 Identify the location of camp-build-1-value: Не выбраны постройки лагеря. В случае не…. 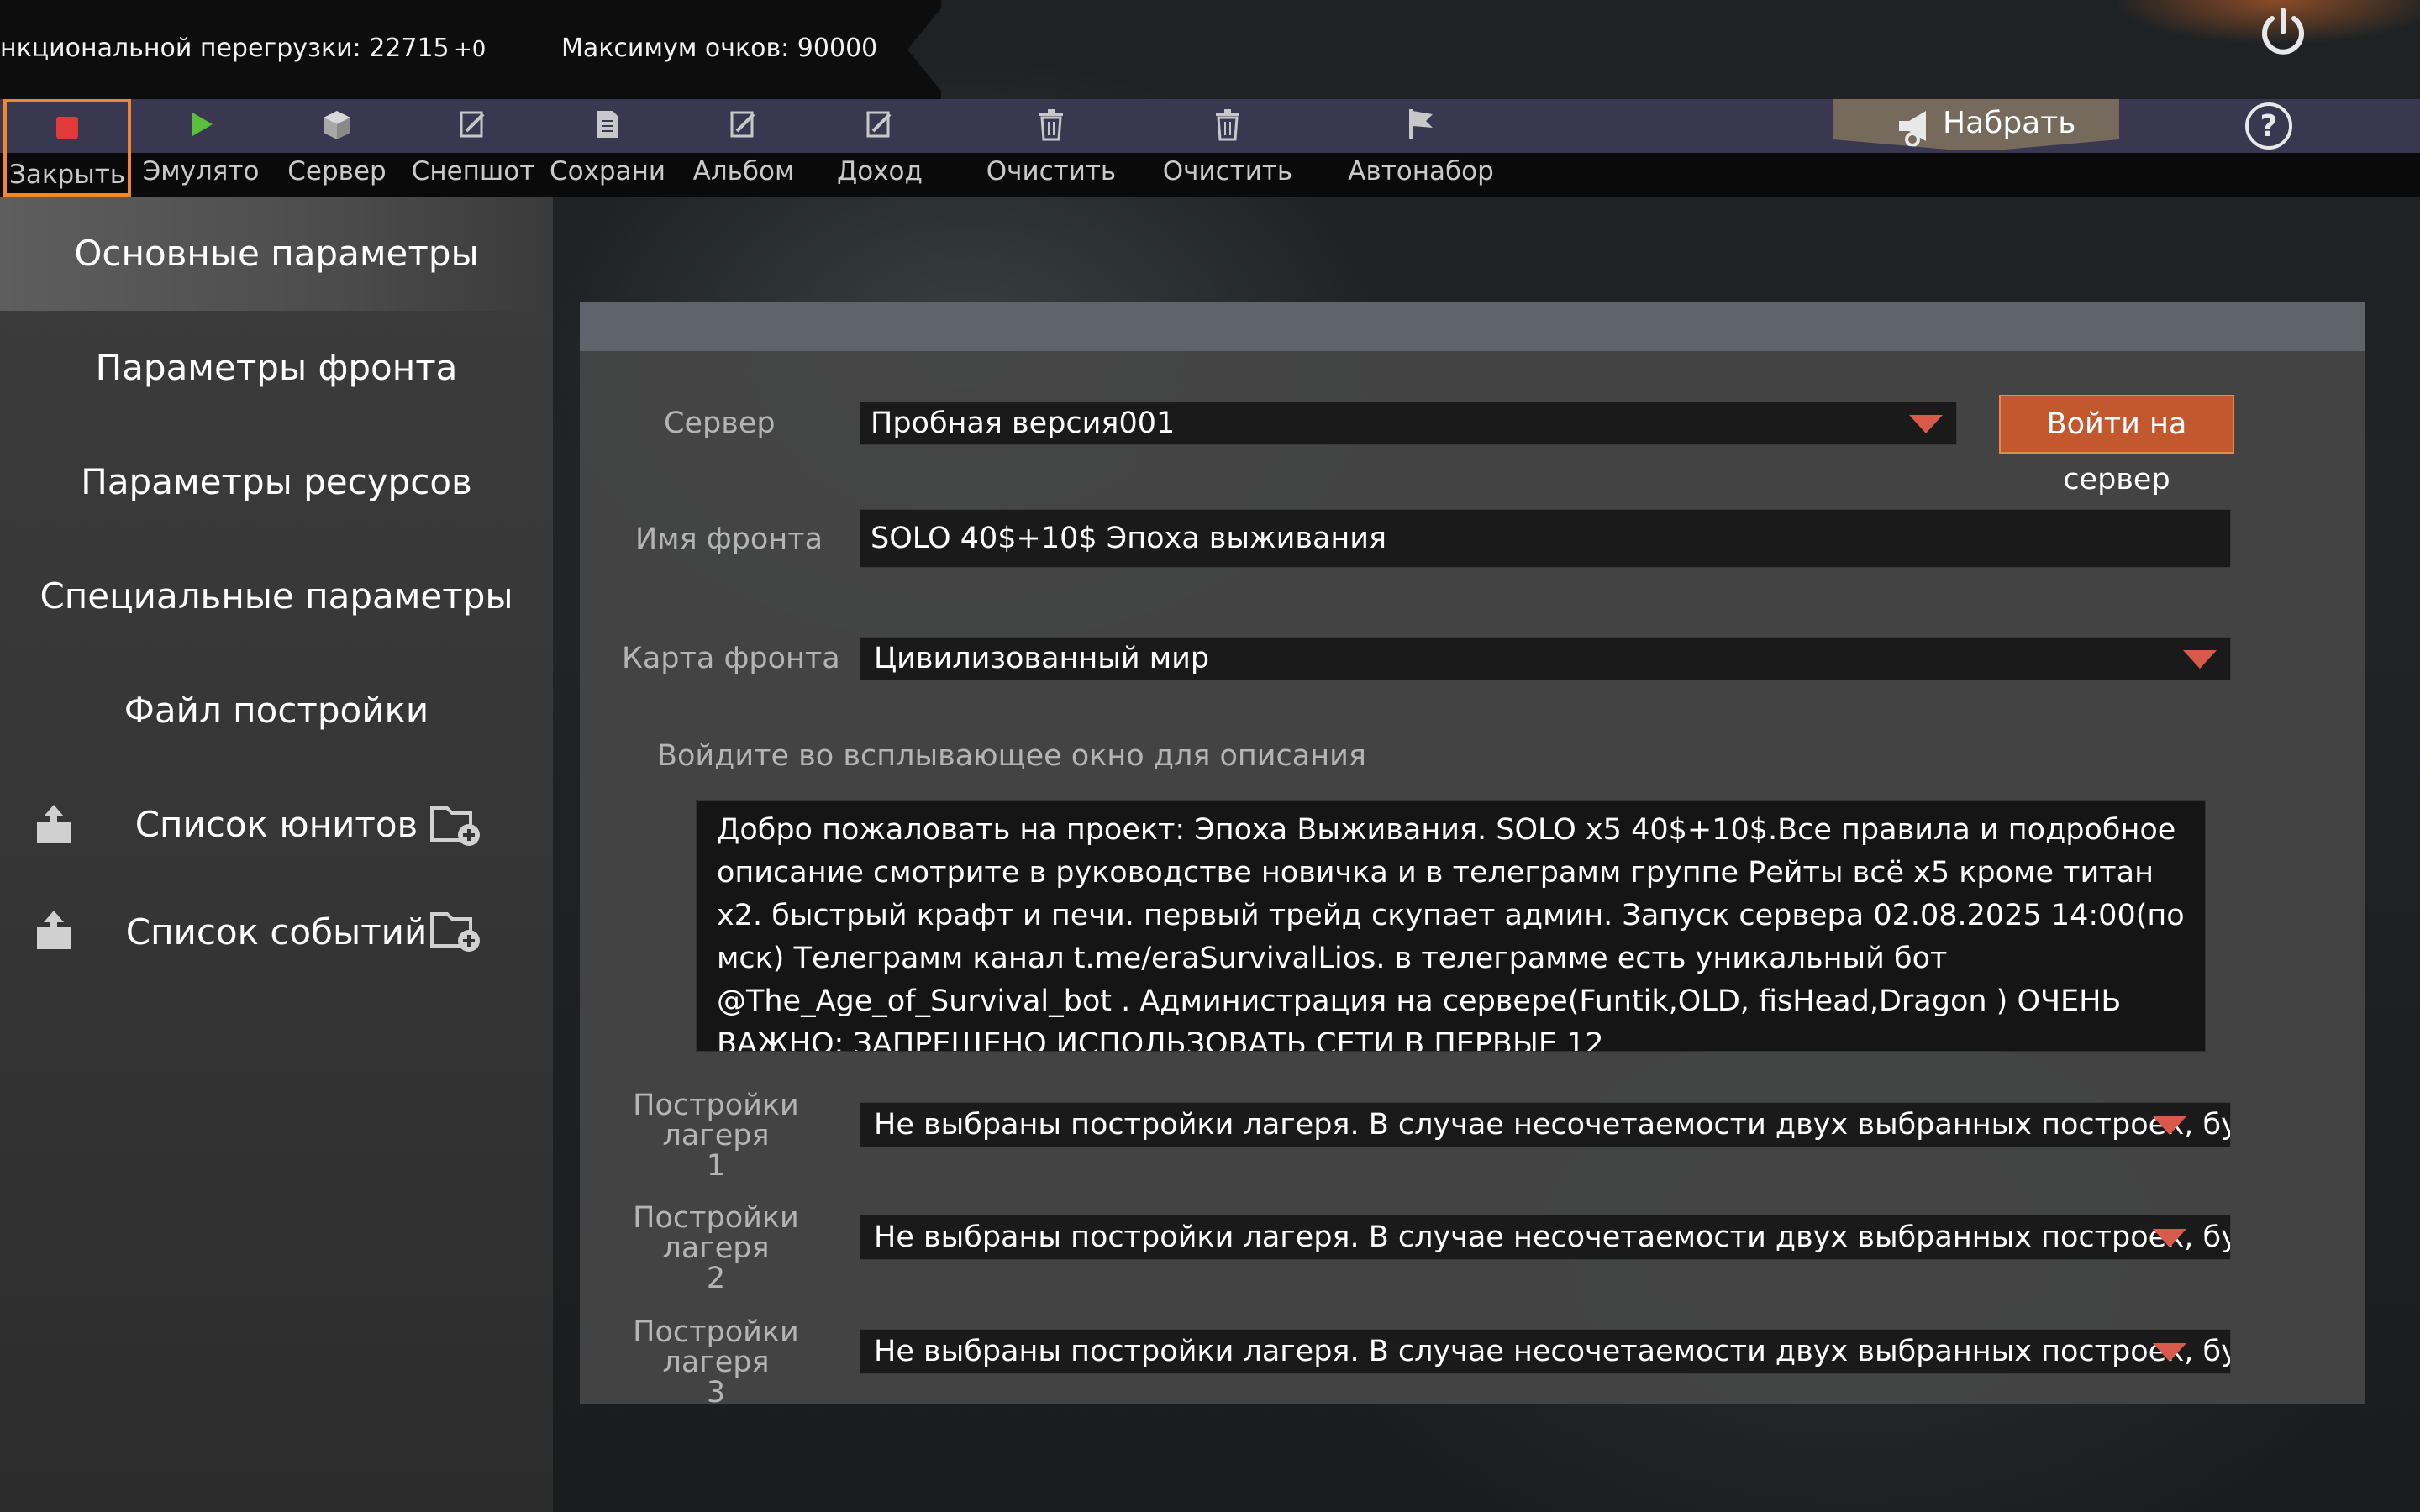
(1553, 1125).